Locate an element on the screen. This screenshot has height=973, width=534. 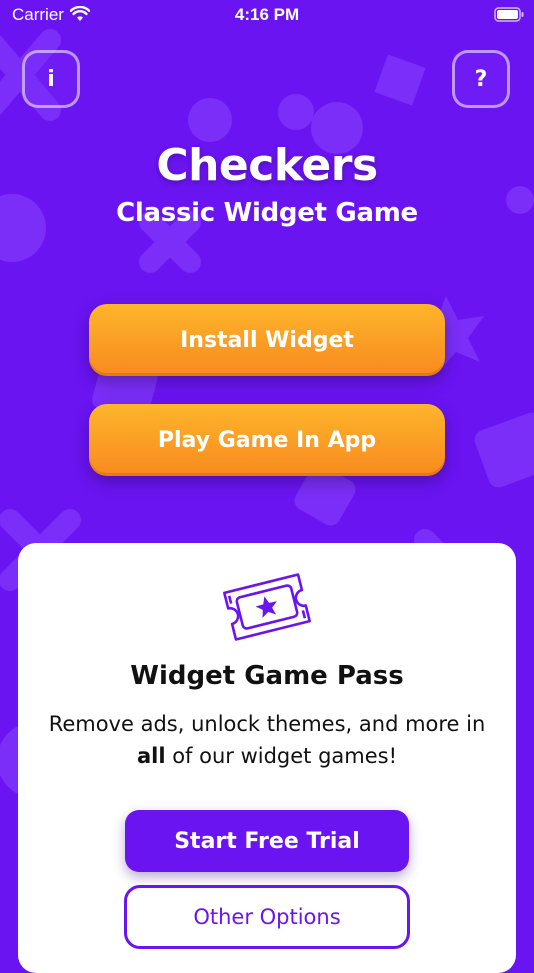
info-button: i is located at coordinates (51, 79).